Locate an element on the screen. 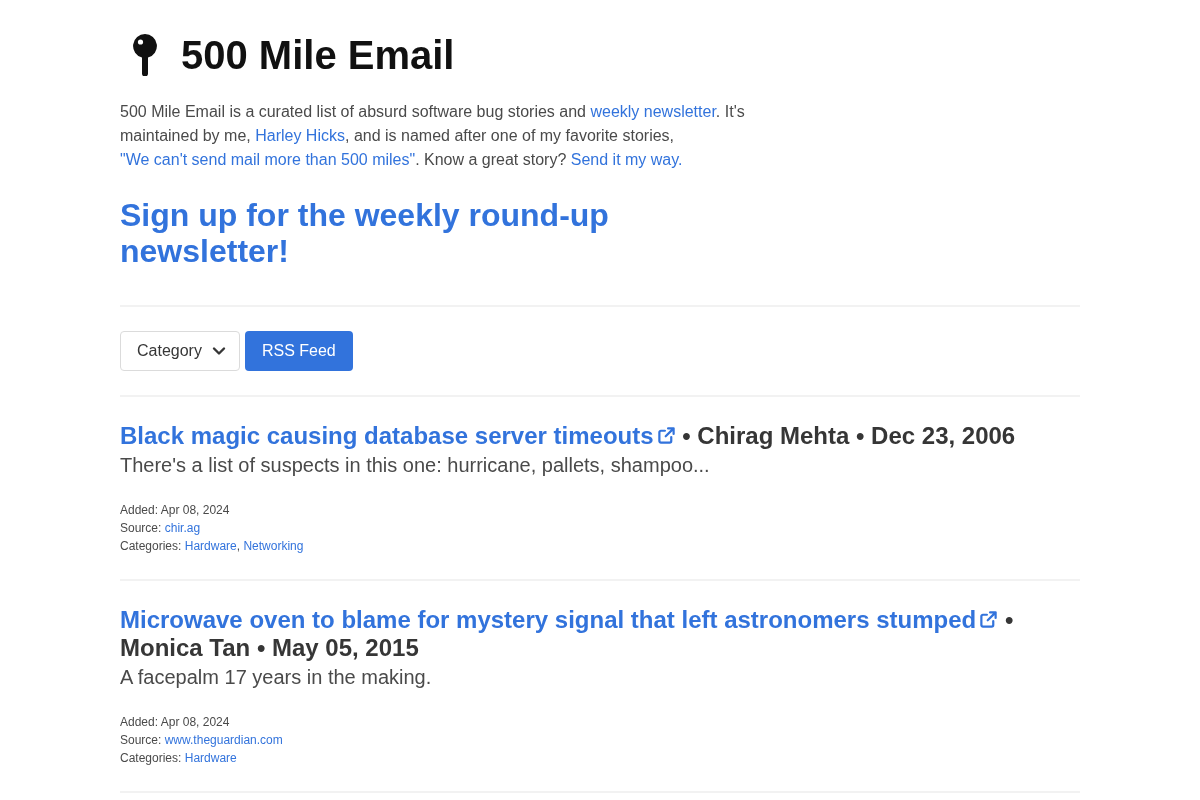 This screenshot has height=800, width=1200. categories-line: Categories: Hardware is located at coordinates (179, 758).